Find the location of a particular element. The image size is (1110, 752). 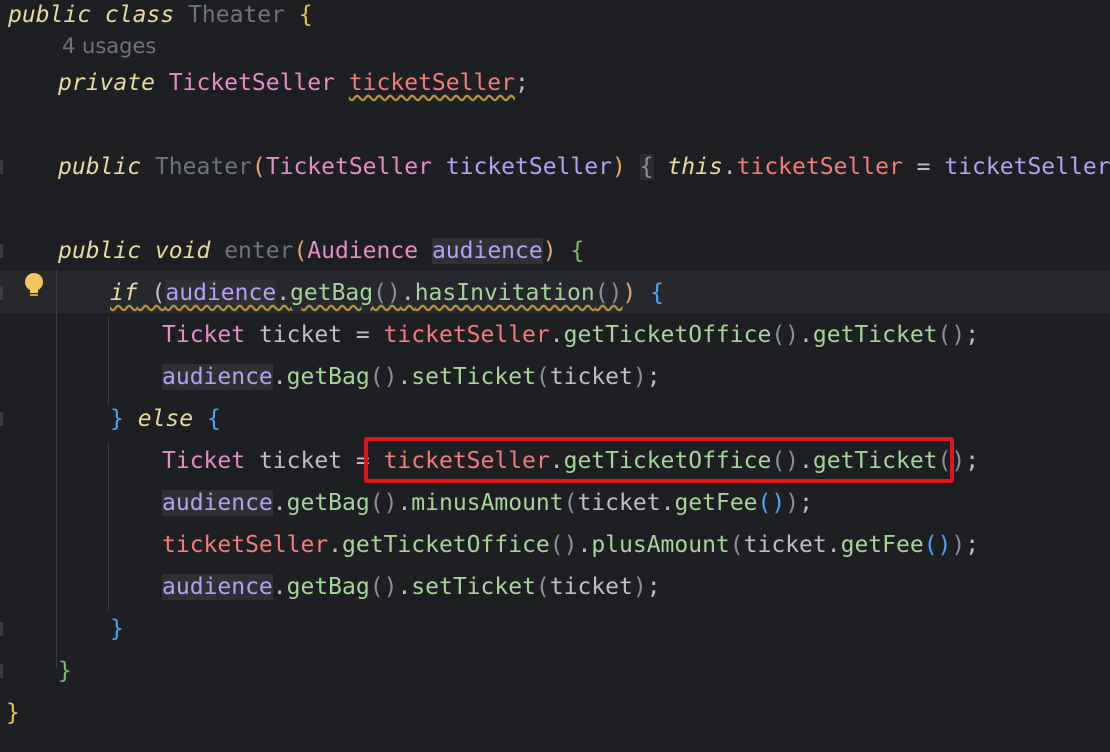

field-ticketSeller: ticketSeller is located at coordinates (432, 83).